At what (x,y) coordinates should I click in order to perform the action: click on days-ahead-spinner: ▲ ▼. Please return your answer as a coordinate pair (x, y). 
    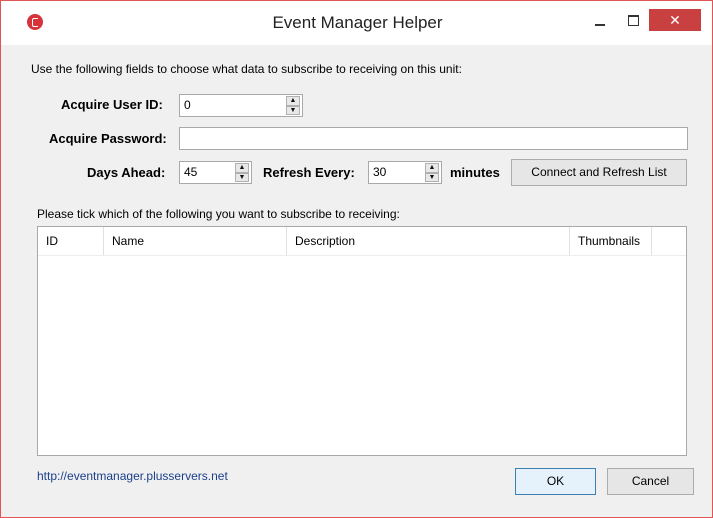
    Looking at the image, I should click on (242, 172).